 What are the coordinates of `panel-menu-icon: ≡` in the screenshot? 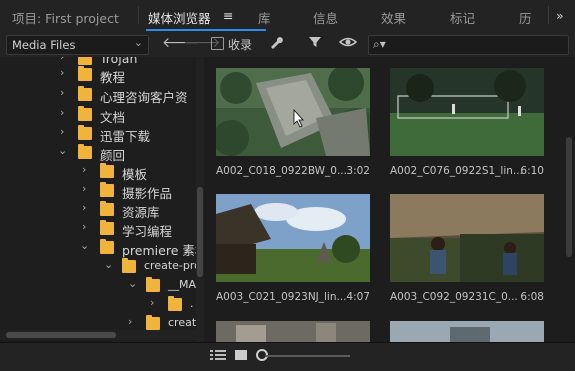 It's located at (228, 15).